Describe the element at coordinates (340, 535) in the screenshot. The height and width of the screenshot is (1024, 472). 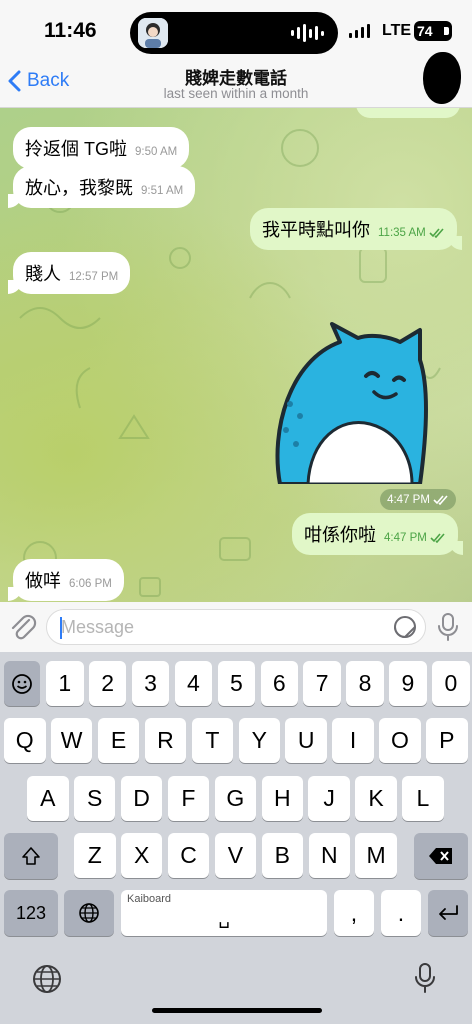
I see `message-text: 咁係你啦` at that location.